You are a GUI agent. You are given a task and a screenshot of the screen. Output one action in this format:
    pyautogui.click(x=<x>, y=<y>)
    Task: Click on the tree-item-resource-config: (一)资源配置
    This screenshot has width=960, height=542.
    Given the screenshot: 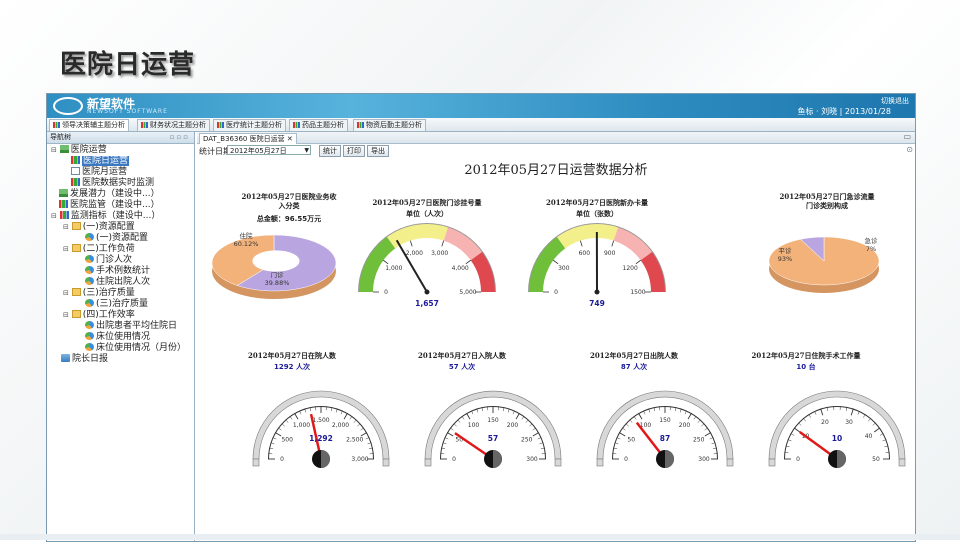 What is the action you would take?
    pyautogui.click(x=116, y=238)
    